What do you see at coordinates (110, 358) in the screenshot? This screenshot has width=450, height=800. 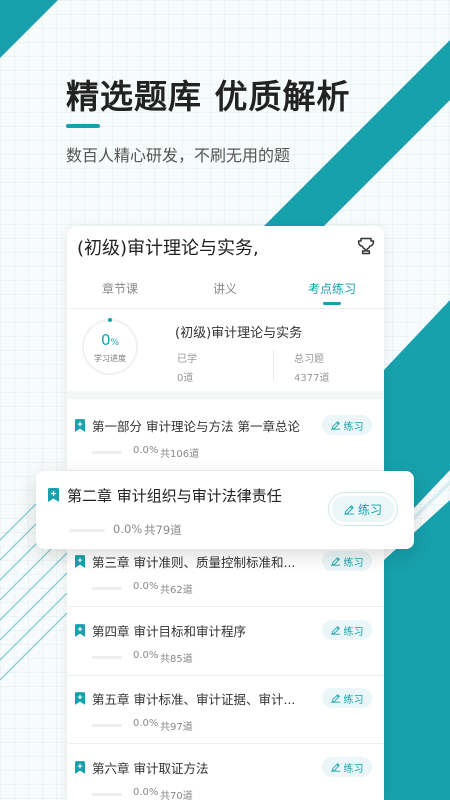 I see `progress-label: 学习进度` at bounding box center [110, 358].